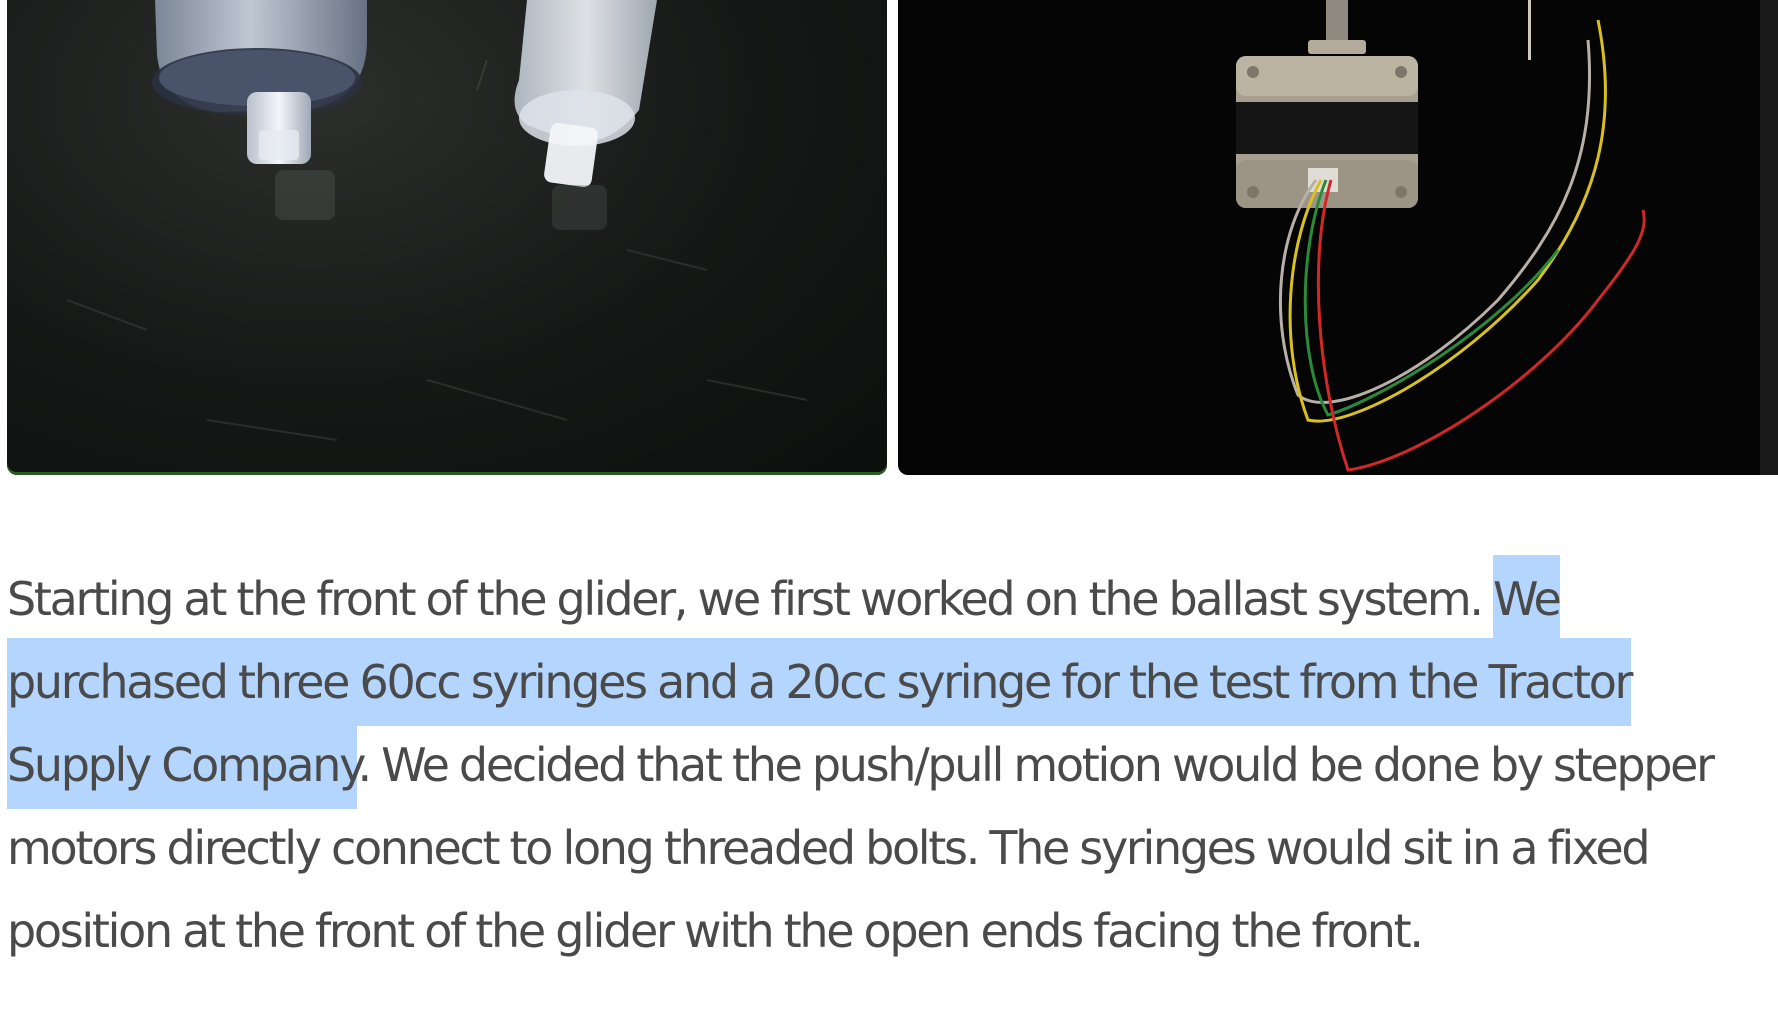 Image resolution: width=1778 pixels, height=1012 pixels. What do you see at coordinates (1507, 237) in the screenshot?
I see `stepper-motor-illustration` at bounding box center [1507, 237].